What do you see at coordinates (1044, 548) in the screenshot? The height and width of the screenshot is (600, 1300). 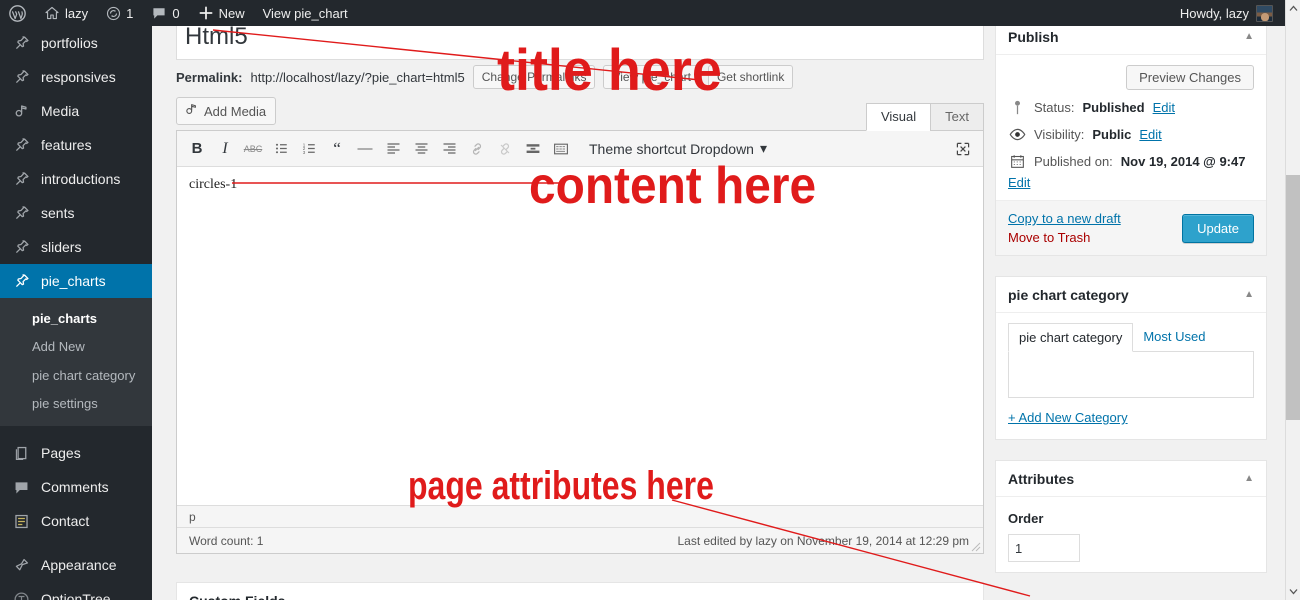 I see `order-input` at bounding box center [1044, 548].